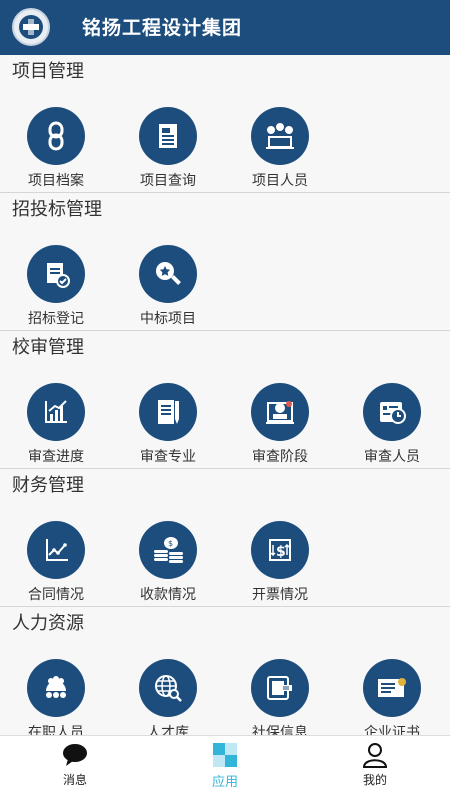 The image size is (450, 800). I want to click on app-review-stage: 审查阶段, so click(280, 424).